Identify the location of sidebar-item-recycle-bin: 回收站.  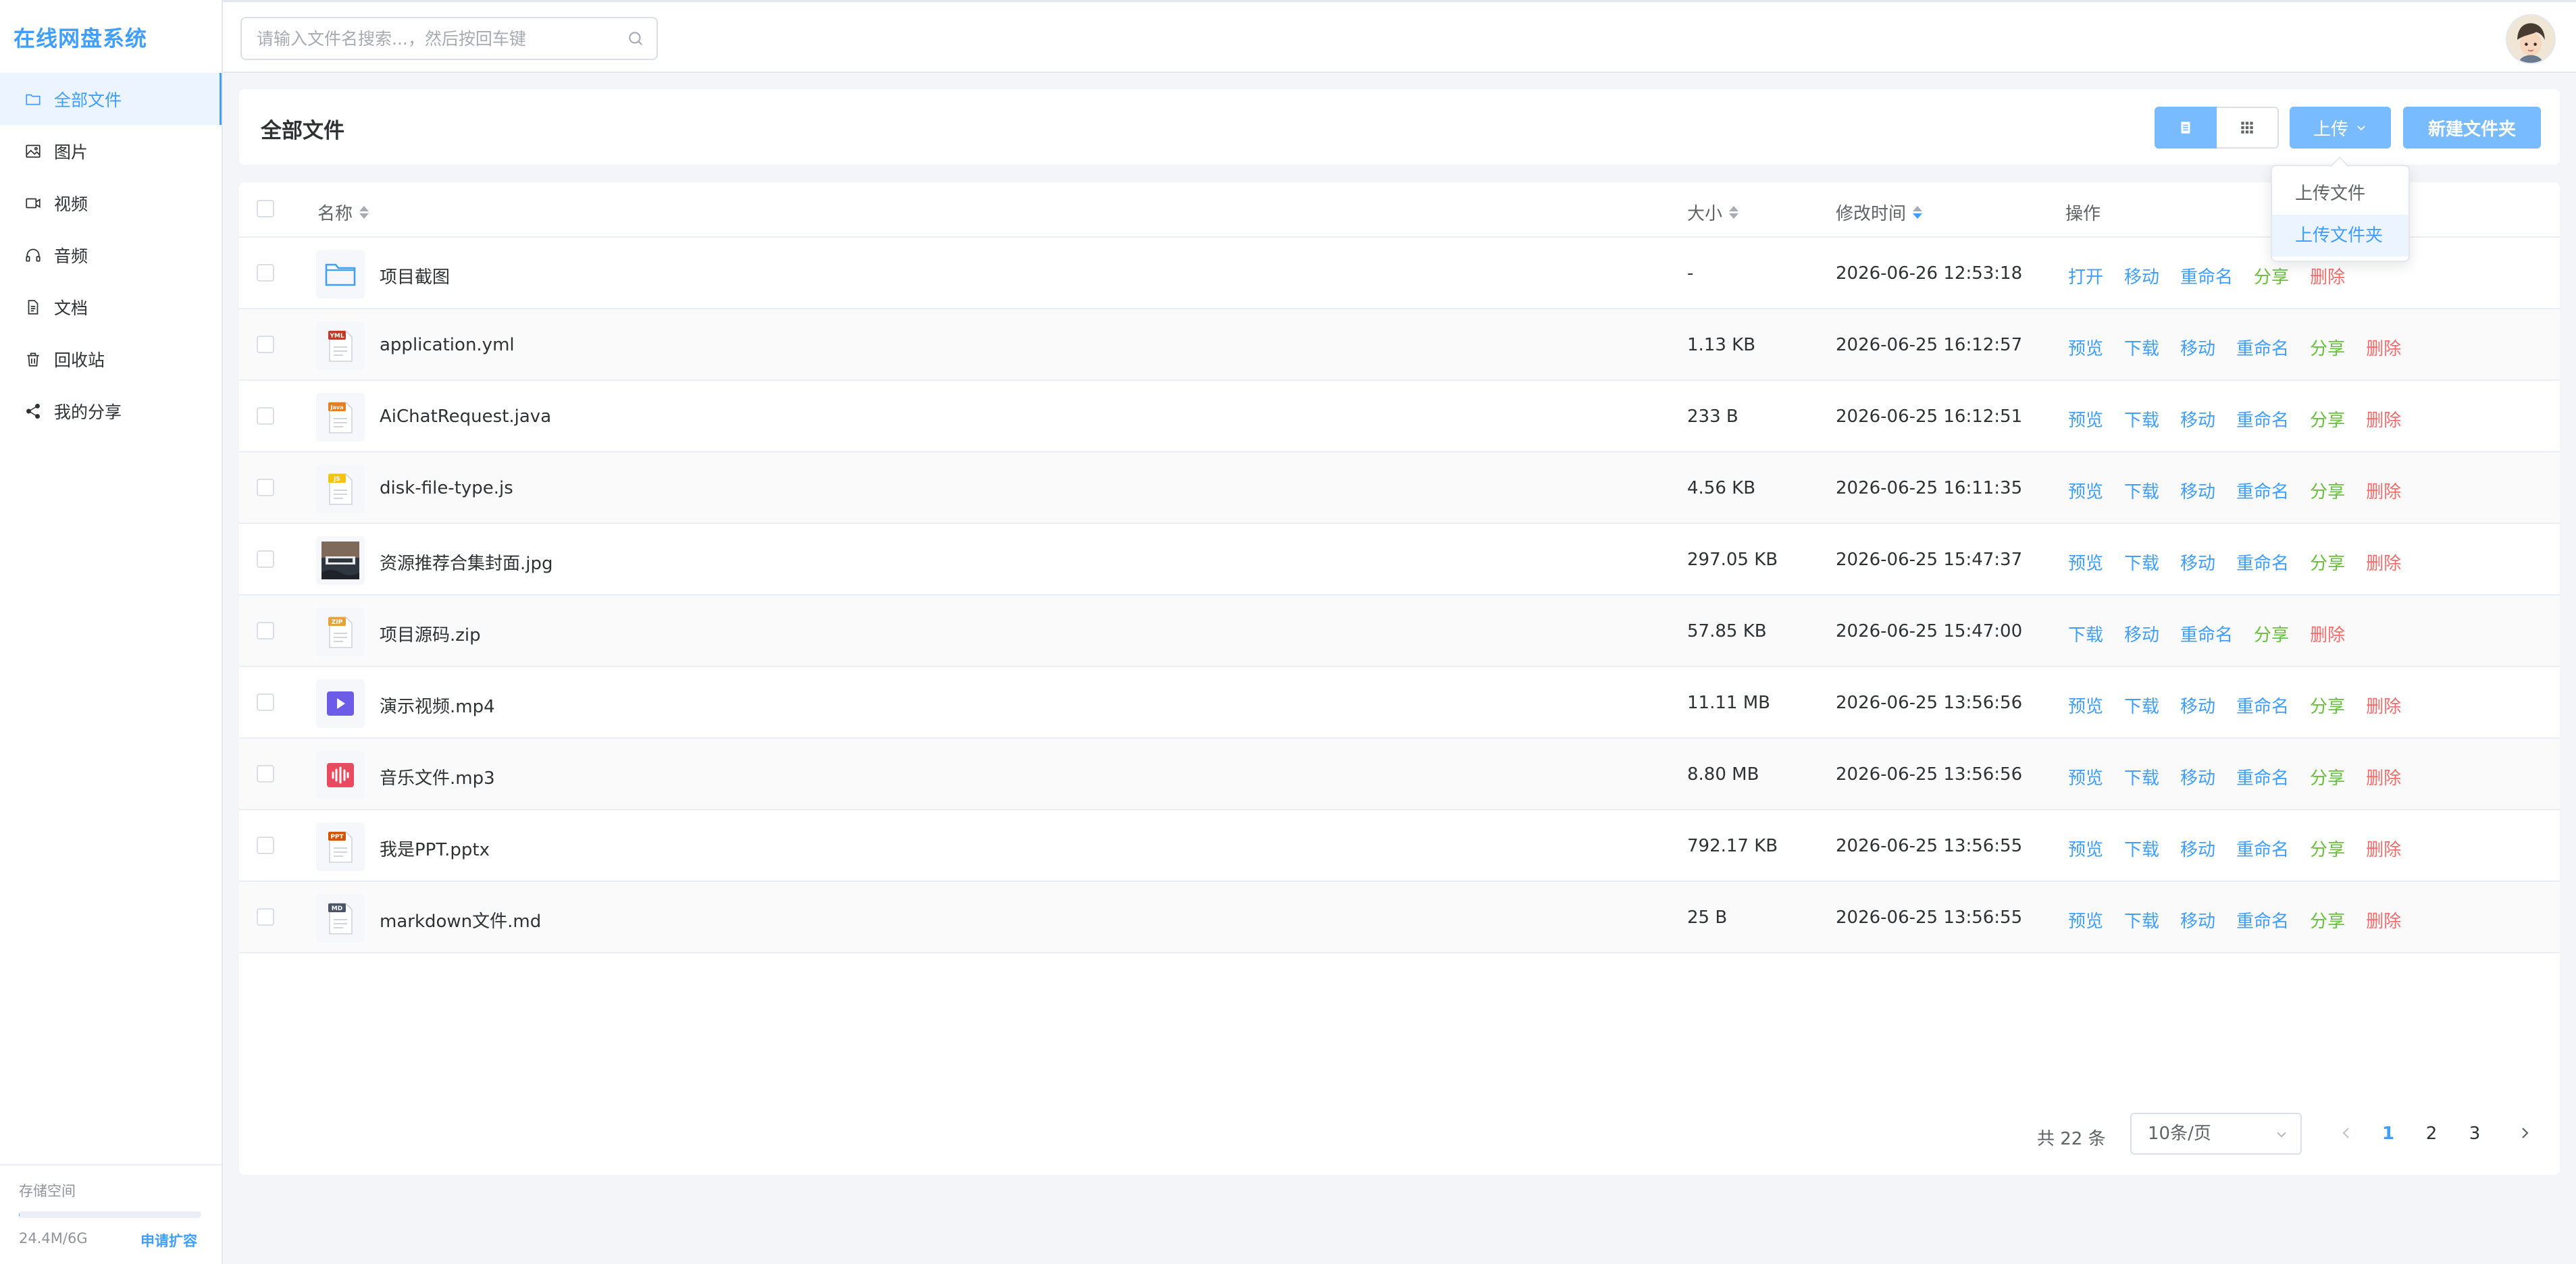
(111, 359).